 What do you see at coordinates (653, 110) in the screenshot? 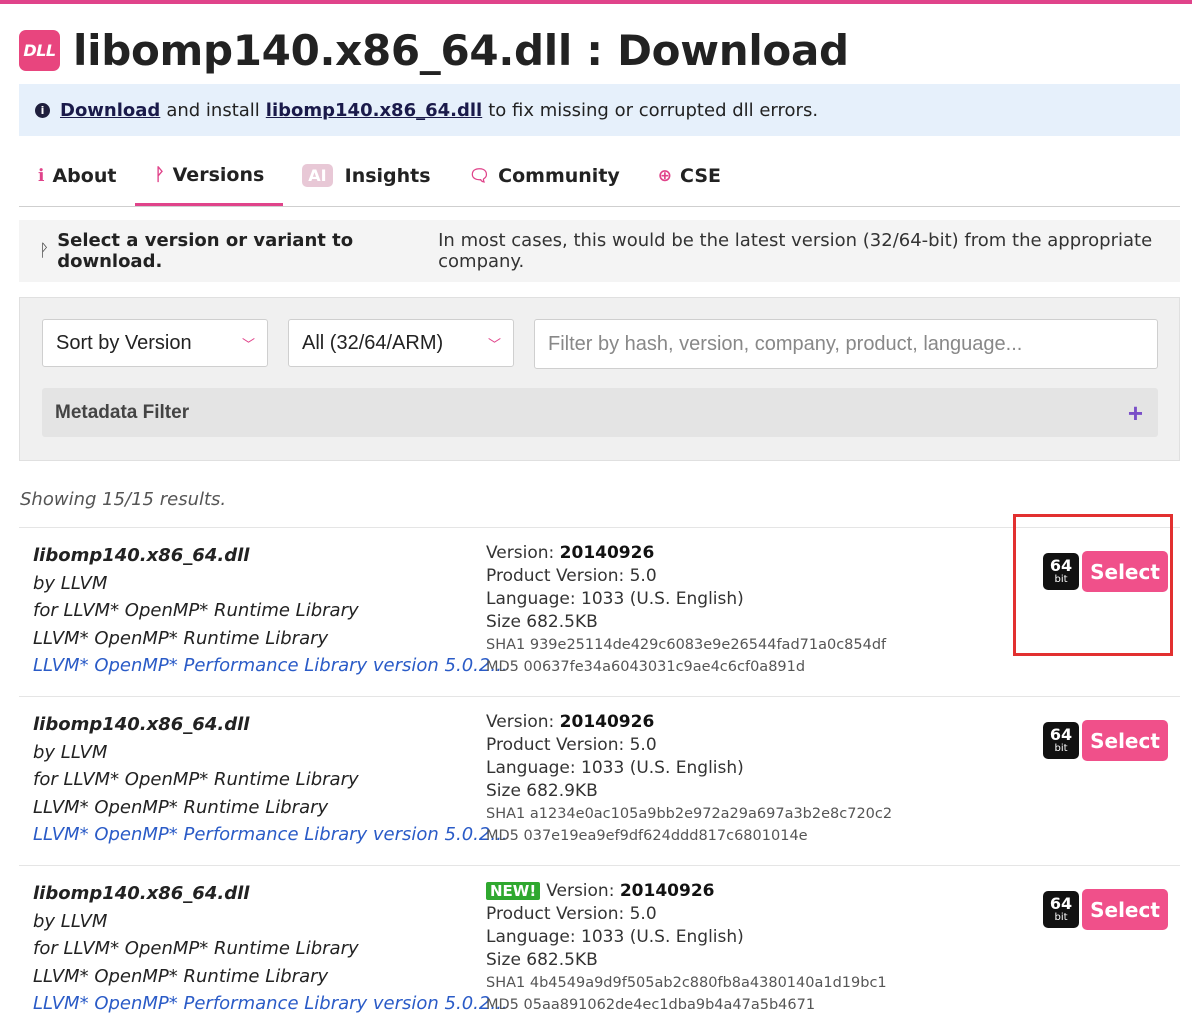
I see `banner-text-end: to fix missing or corrupted dll errors.` at bounding box center [653, 110].